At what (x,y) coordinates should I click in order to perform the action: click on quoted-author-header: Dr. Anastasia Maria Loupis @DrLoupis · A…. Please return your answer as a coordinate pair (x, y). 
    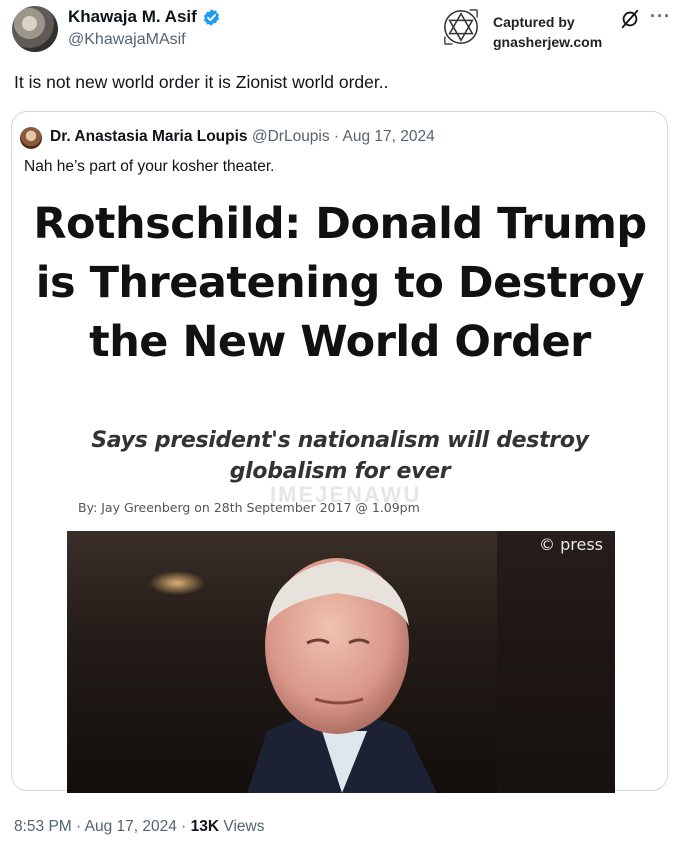
    Looking at the image, I should click on (242, 137).